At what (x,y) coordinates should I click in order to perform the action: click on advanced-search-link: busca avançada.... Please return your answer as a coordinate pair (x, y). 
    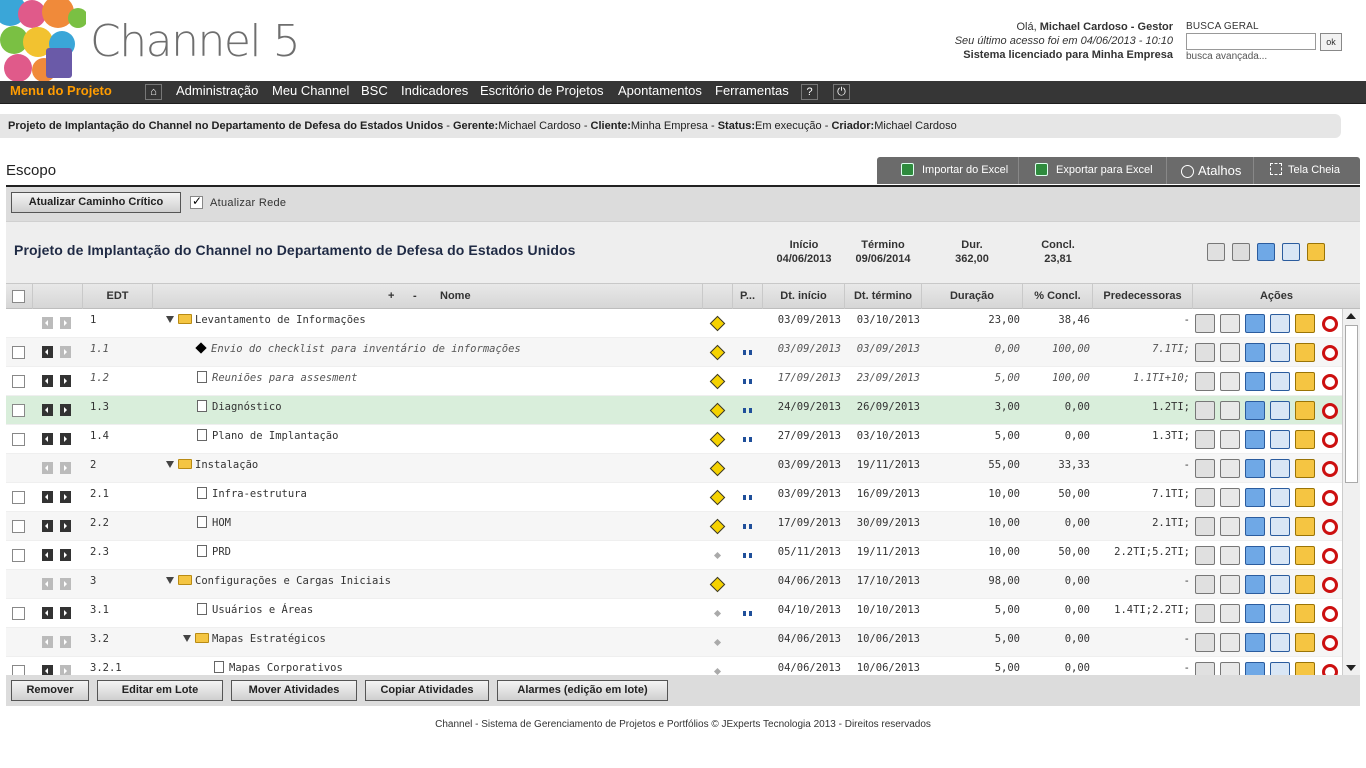
    Looking at the image, I should click on (1226, 56).